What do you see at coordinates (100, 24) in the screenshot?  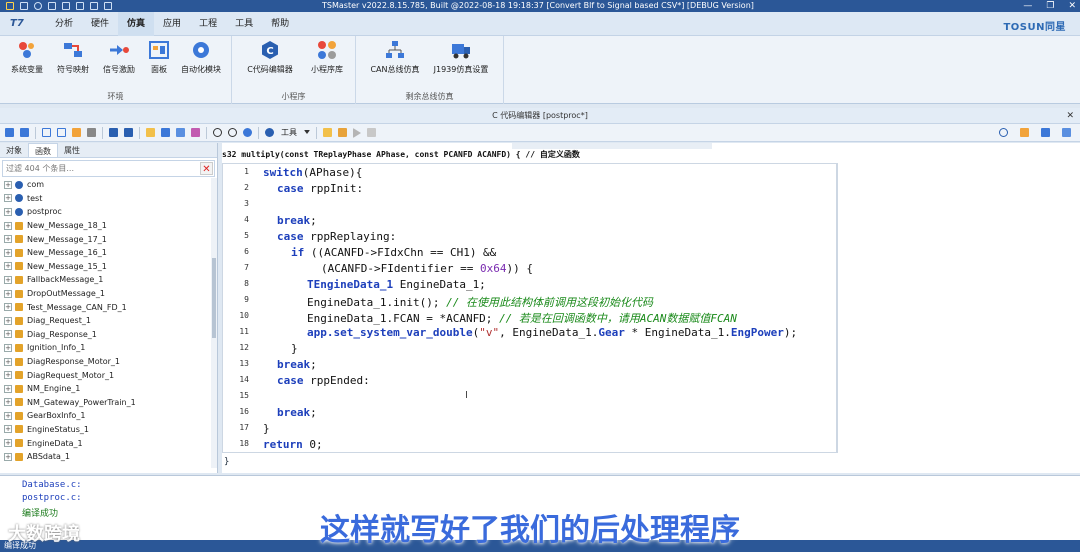 I see `menu-hardware: 硬件` at bounding box center [100, 24].